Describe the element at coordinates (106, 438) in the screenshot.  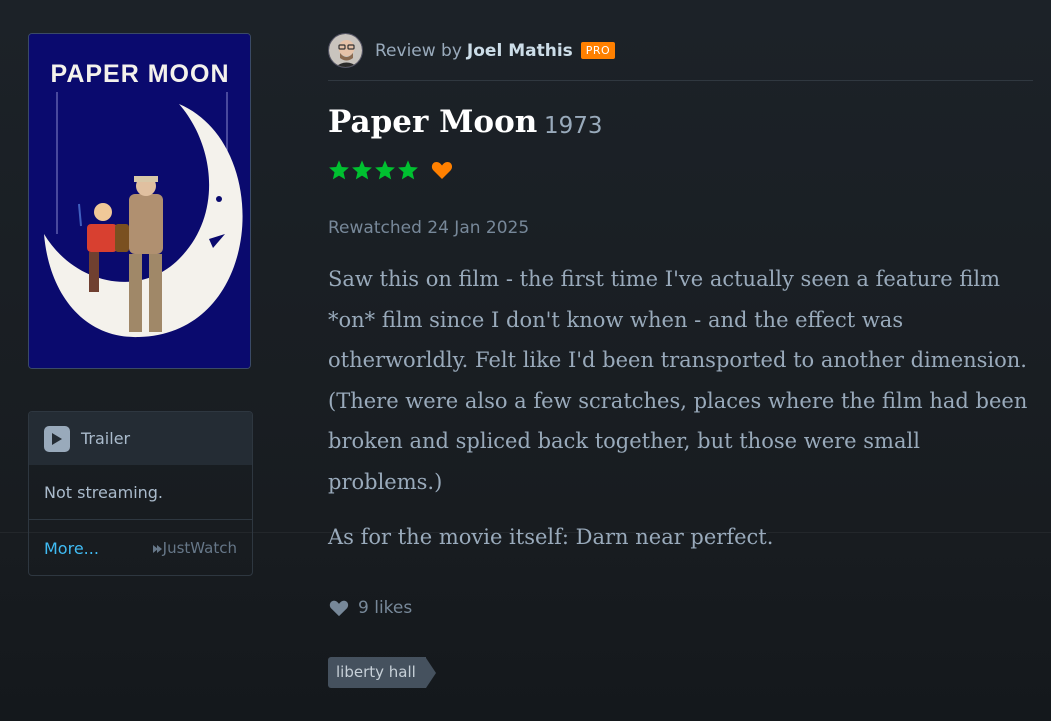
I see `trailer-label: Trailer` at that location.